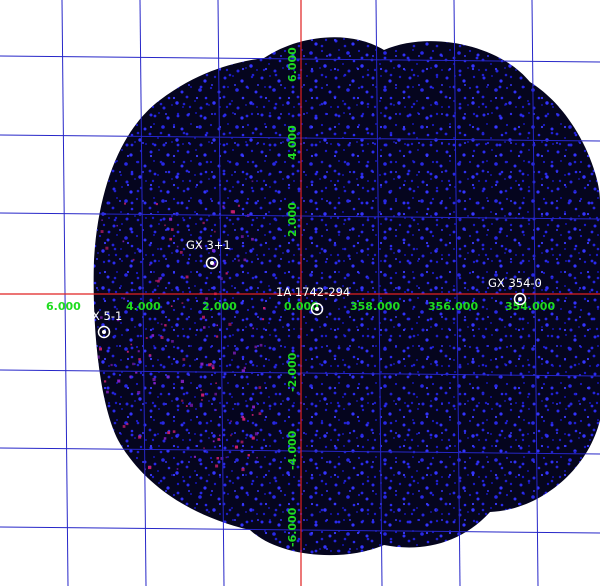 The height and width of the screenshot is (586, 600). Describe the element at coordinates (292, 527) in the screenshot. I see `latitude-label: -6.000` at that location.